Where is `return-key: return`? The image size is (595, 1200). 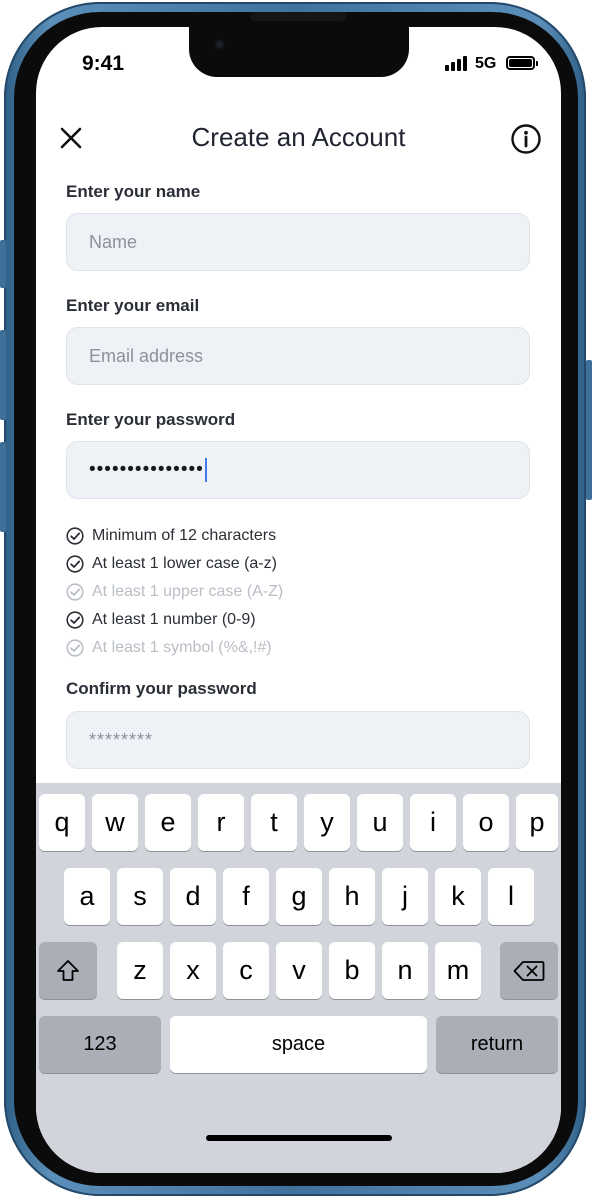 return-key: return is located at coordinates (497, 1044).